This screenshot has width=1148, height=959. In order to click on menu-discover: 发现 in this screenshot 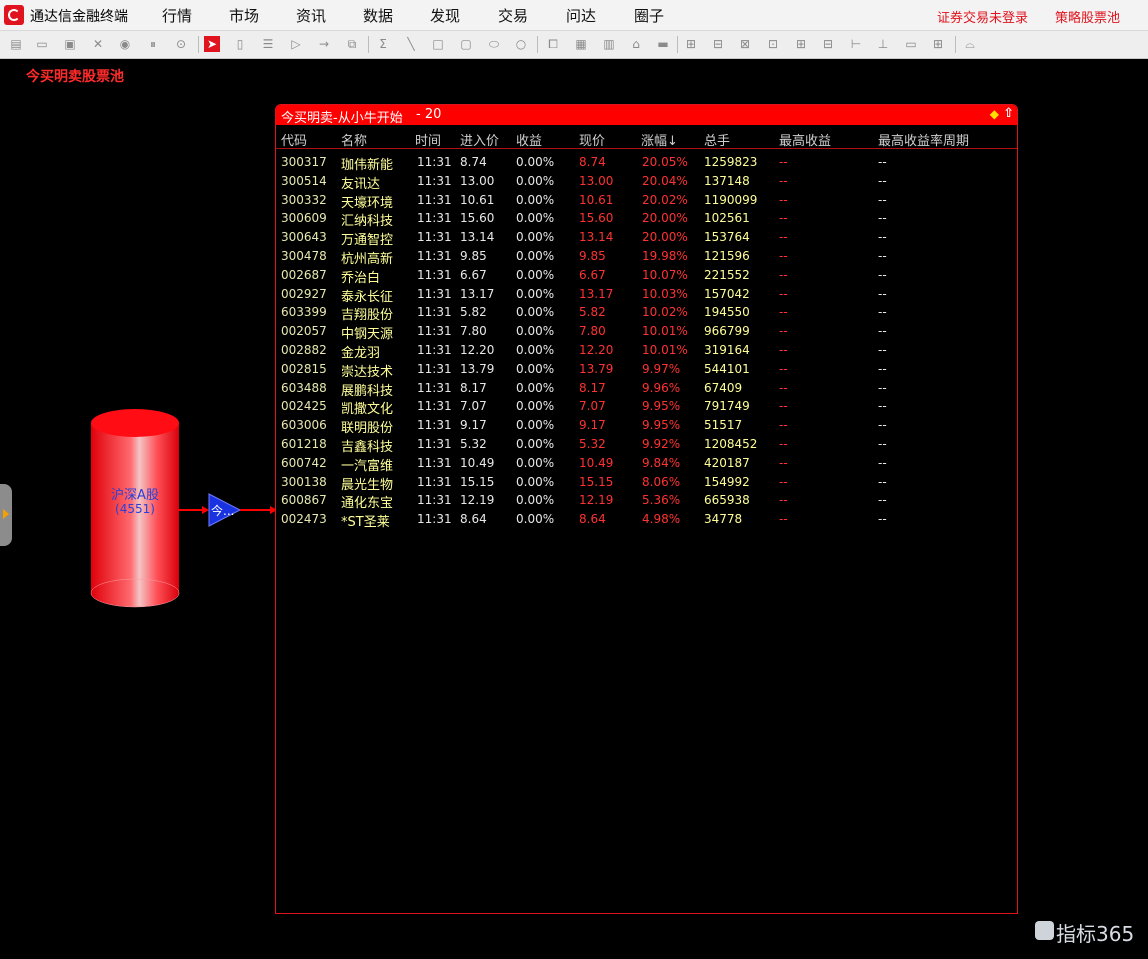, I will do `click(445, 15)`.